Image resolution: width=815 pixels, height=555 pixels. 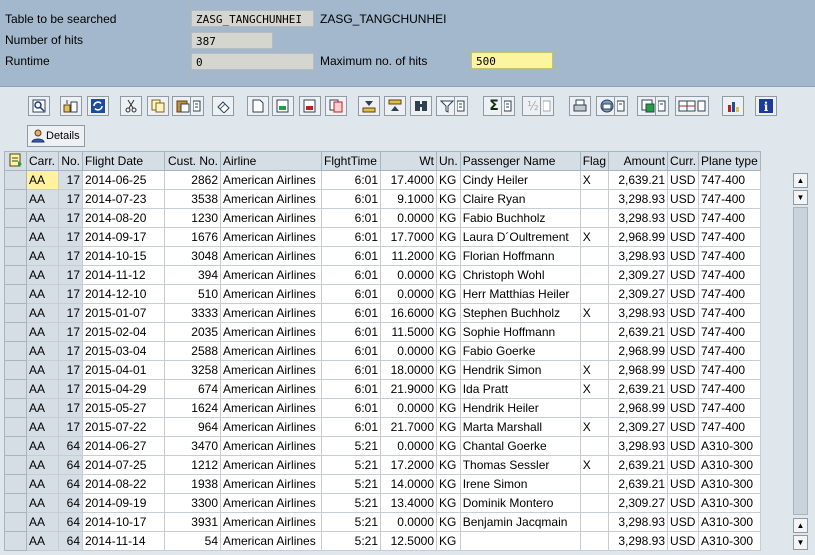 I want to click on cell-amount: 2,968.99, so click(x=638, y=408).